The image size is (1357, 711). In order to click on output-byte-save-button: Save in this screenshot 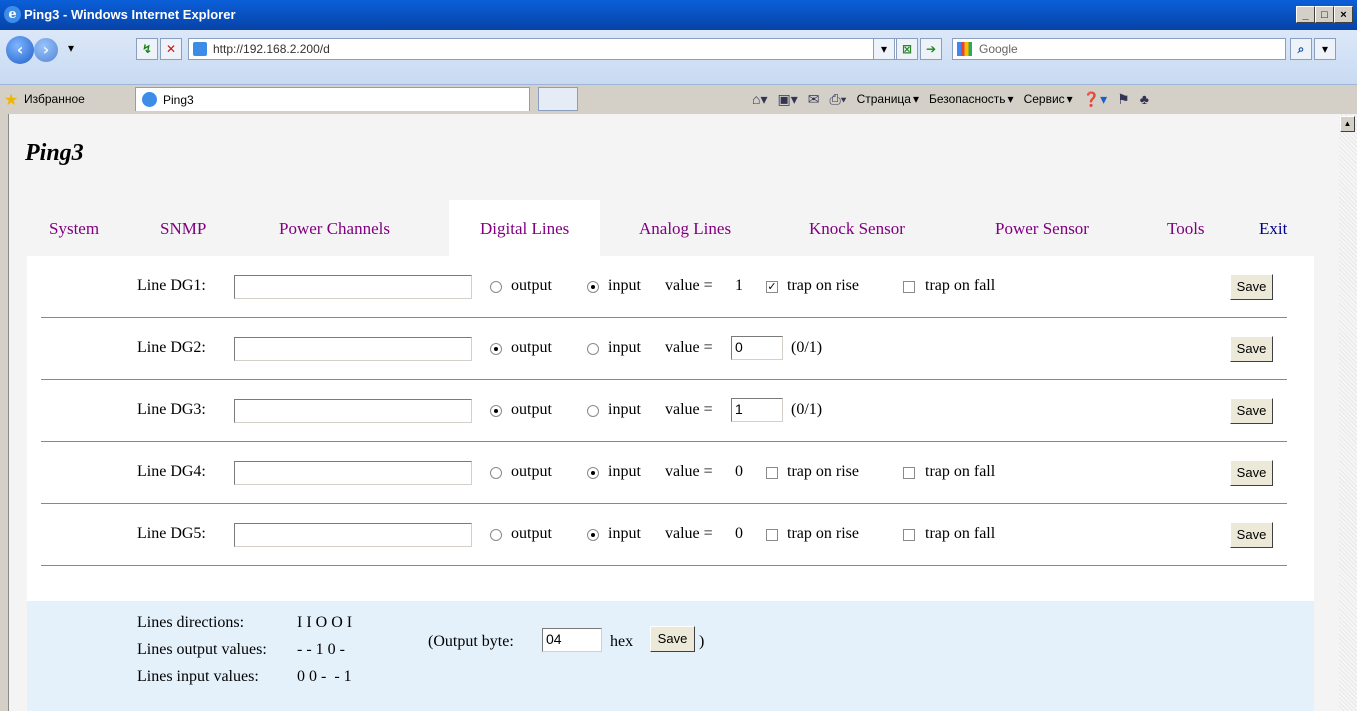, I will do `click(672, 639)`.